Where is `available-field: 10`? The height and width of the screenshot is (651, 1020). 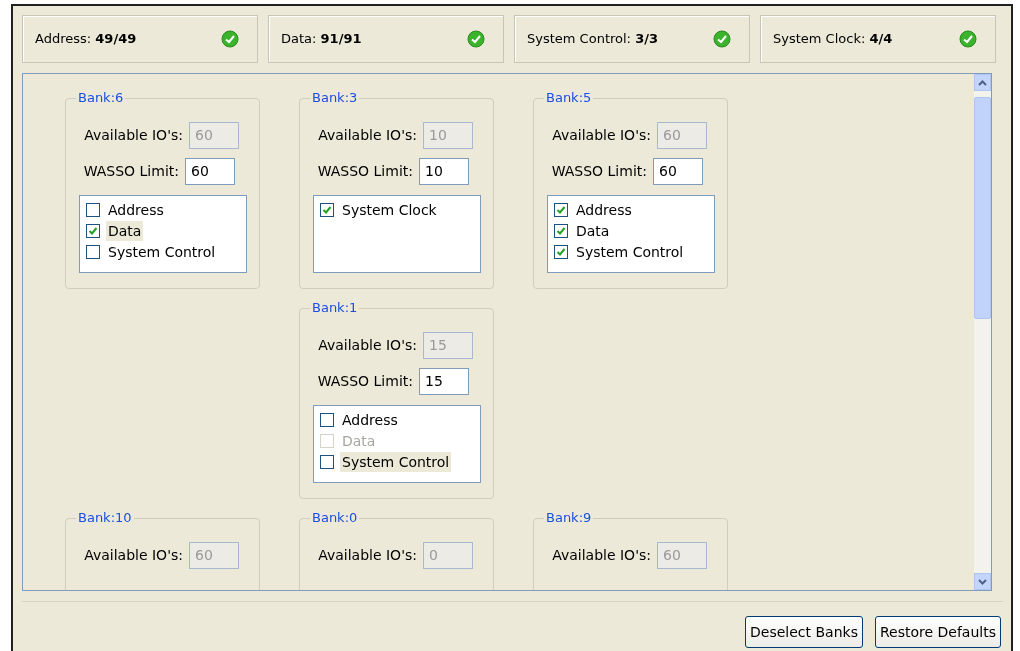
available-field: 10 is located at coordinates (448, 135).